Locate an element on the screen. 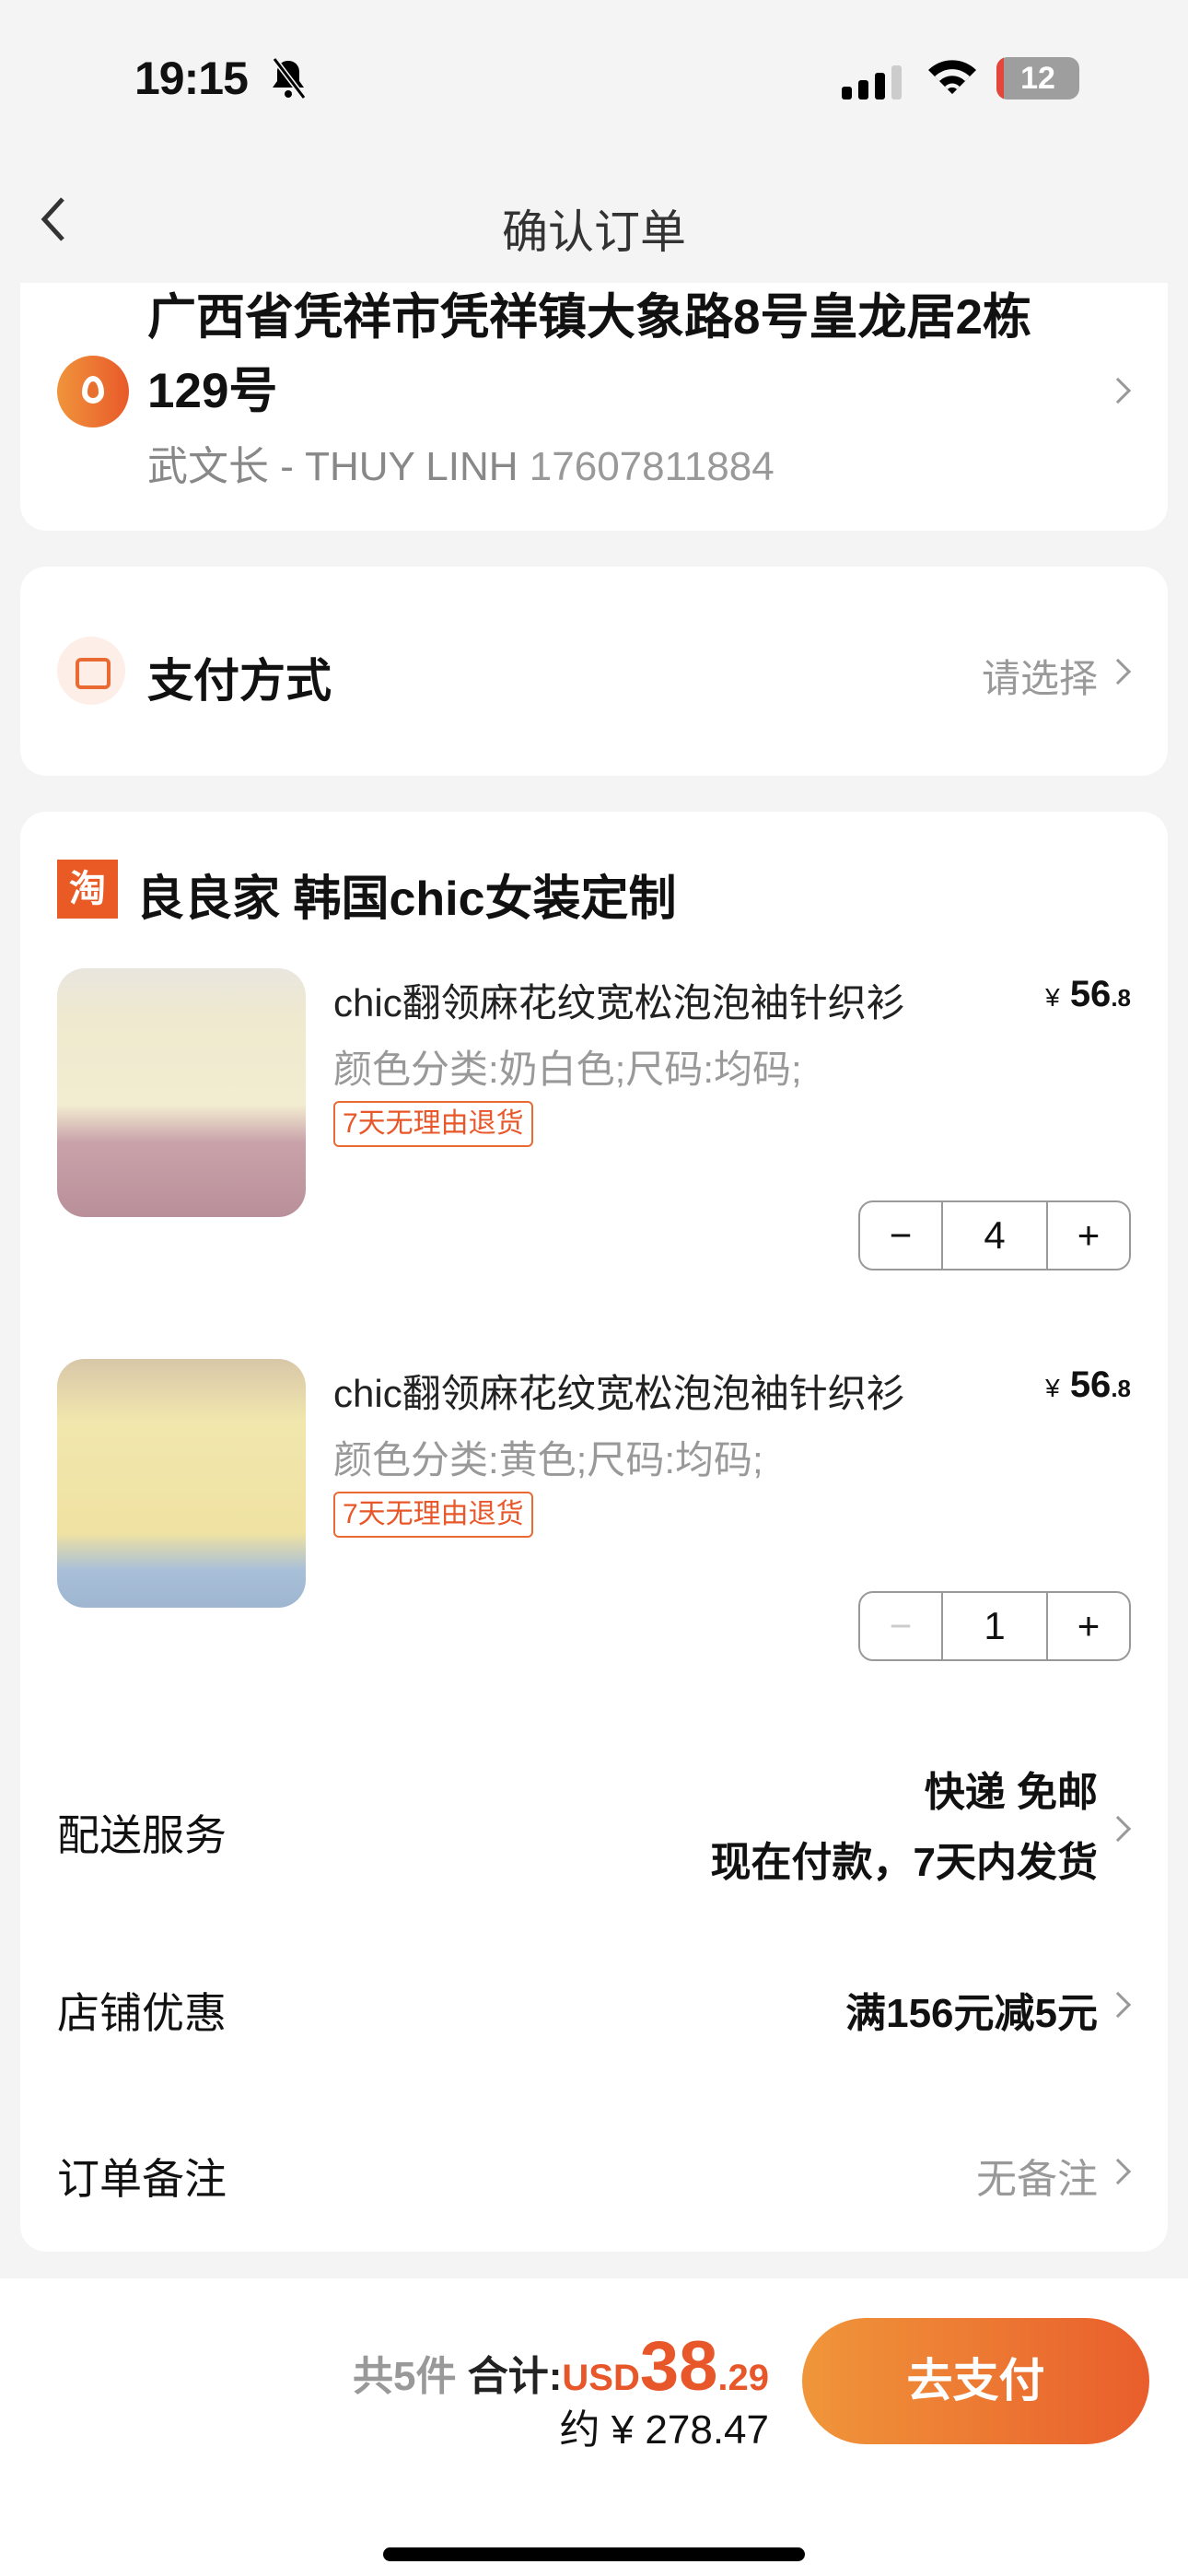  nav-bar: 确认订单 is located at coordinates (594, 220).